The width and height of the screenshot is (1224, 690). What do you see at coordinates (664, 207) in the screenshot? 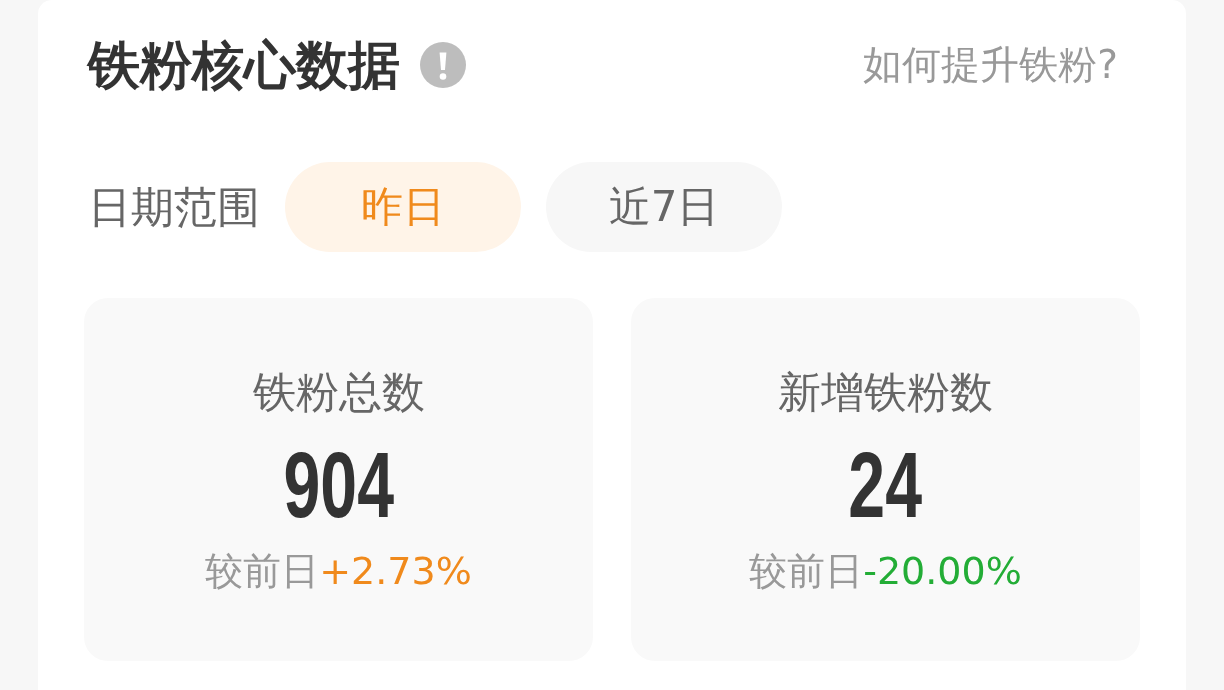
I see `date-range-tab: 近7日` at bounding box center [664, 207].